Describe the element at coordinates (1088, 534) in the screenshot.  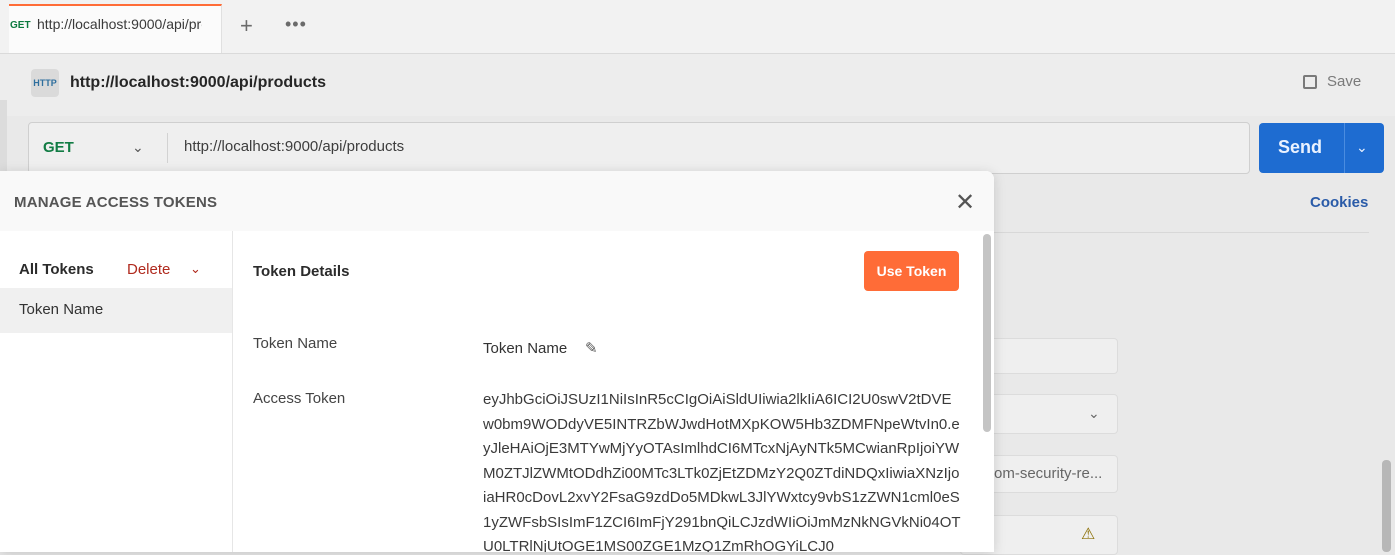
I see `warning-icon: ⚠` at that location.